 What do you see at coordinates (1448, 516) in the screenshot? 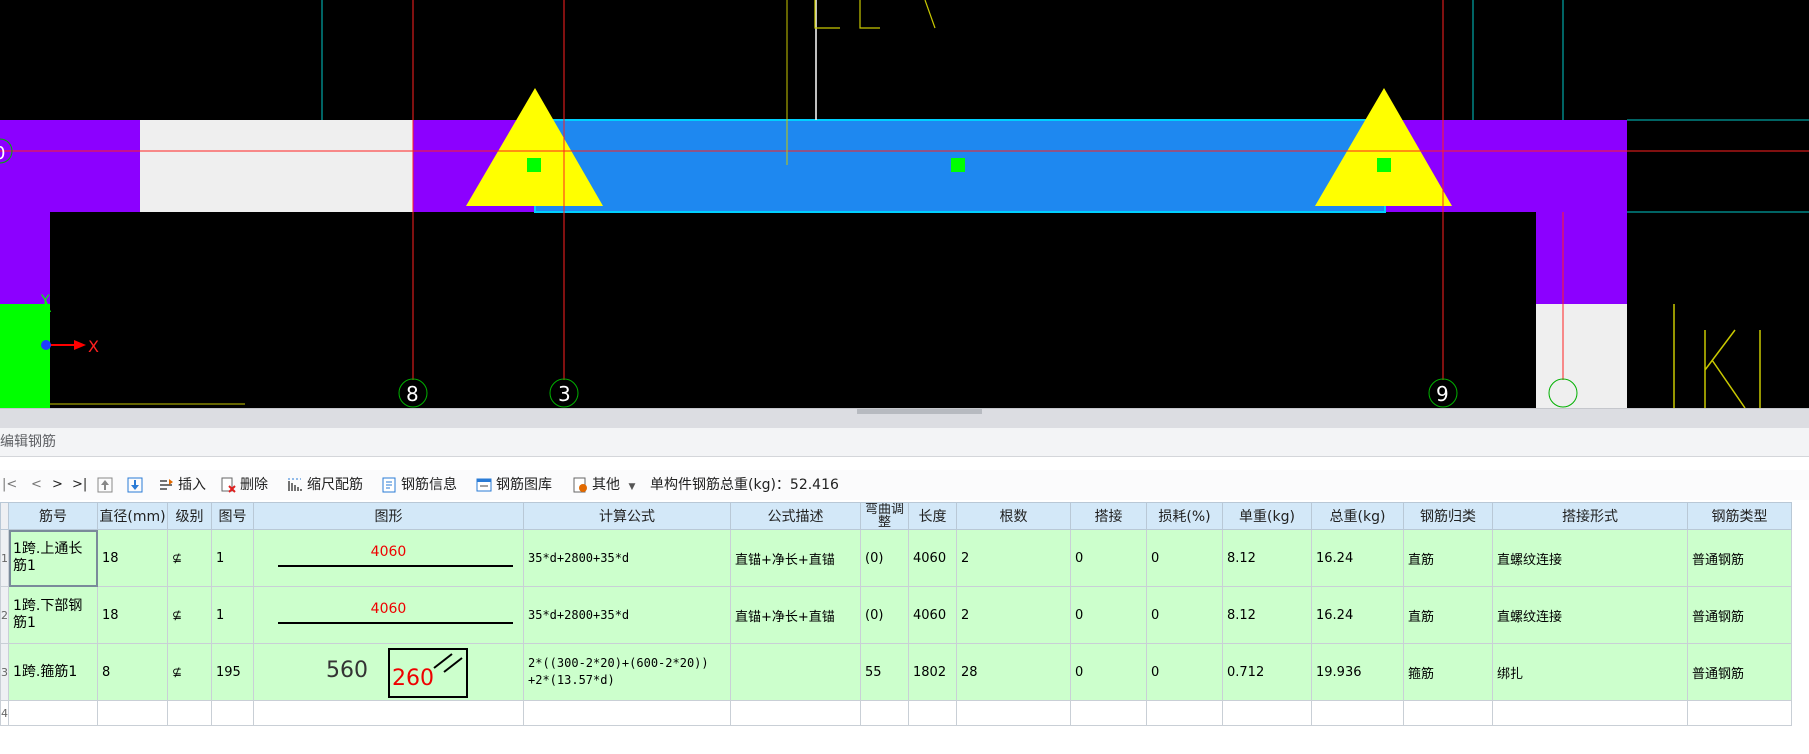
I see `col-header-category: 钢筋归类` at bounding box center [1448, 516].